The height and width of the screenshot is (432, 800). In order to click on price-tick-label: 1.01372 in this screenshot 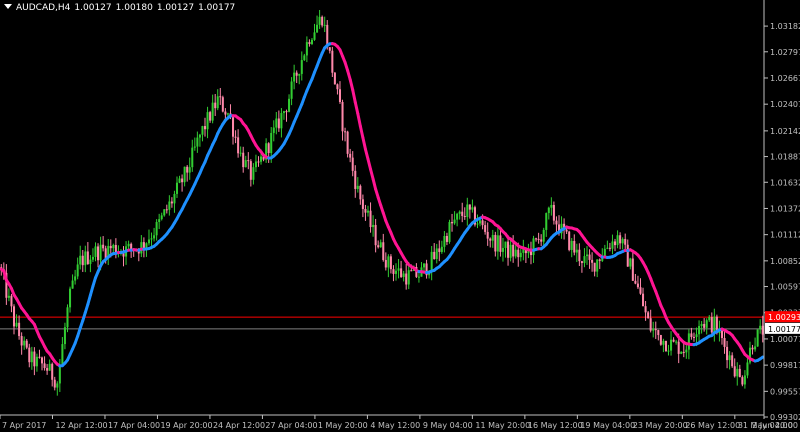, I will do `click(785, 208)`.